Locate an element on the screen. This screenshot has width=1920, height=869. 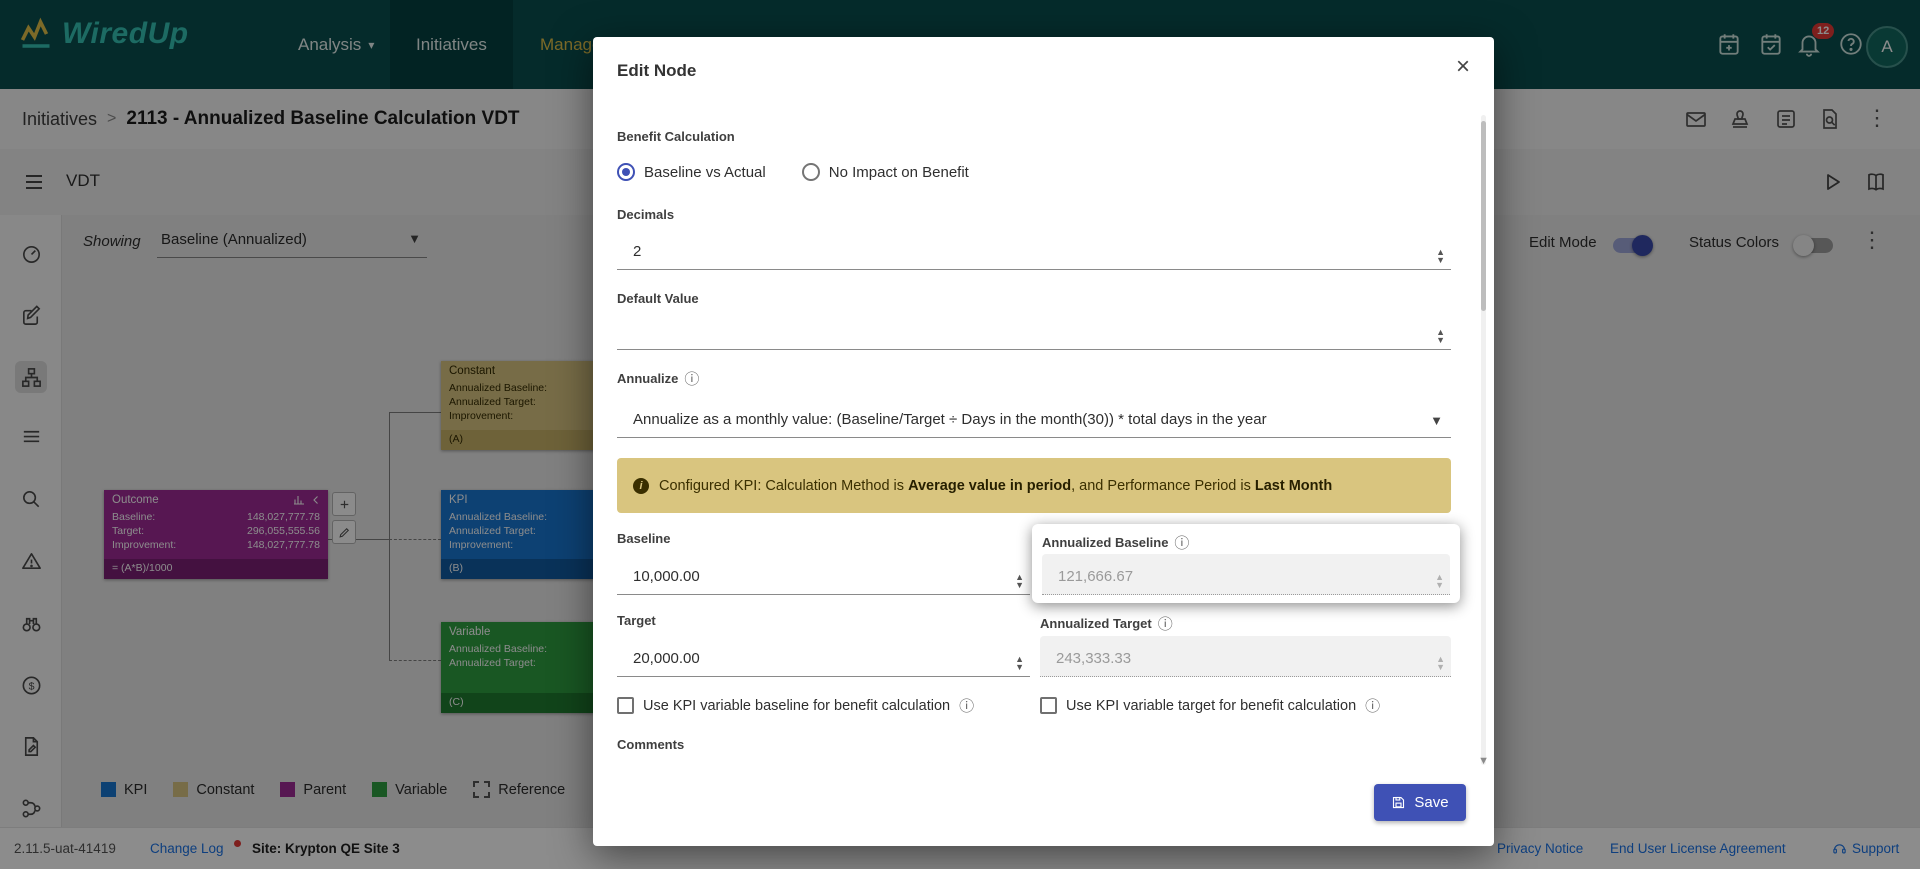
annualized-baseline-input: 121,666.67 ▲ ▼ is located at coordinates (1246, 574).